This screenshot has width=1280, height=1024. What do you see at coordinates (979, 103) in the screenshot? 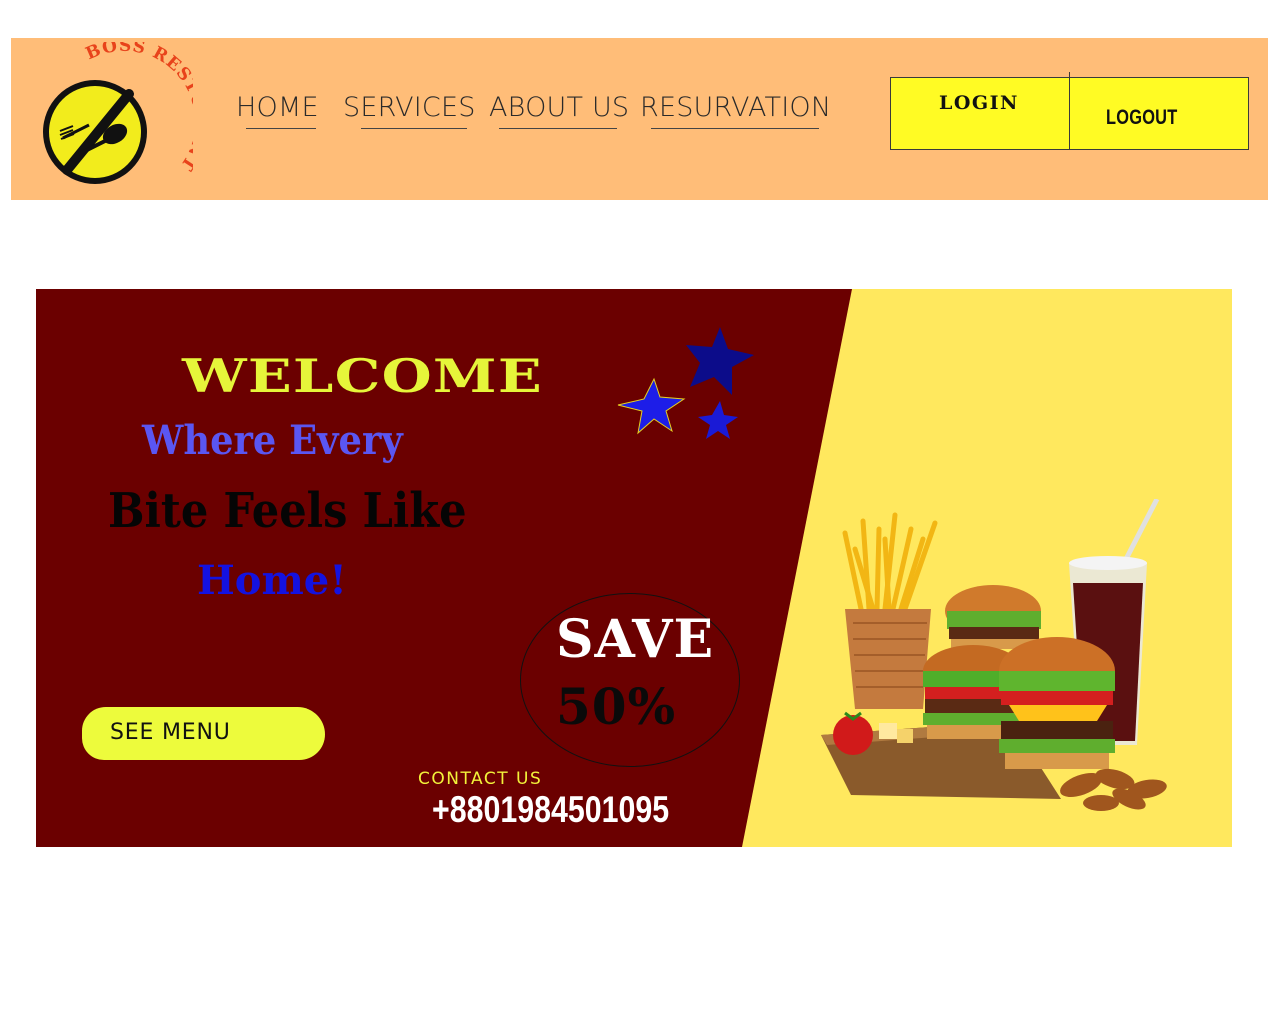
I see `login-button-label: LOGIN` at bounding box center [979, 103].